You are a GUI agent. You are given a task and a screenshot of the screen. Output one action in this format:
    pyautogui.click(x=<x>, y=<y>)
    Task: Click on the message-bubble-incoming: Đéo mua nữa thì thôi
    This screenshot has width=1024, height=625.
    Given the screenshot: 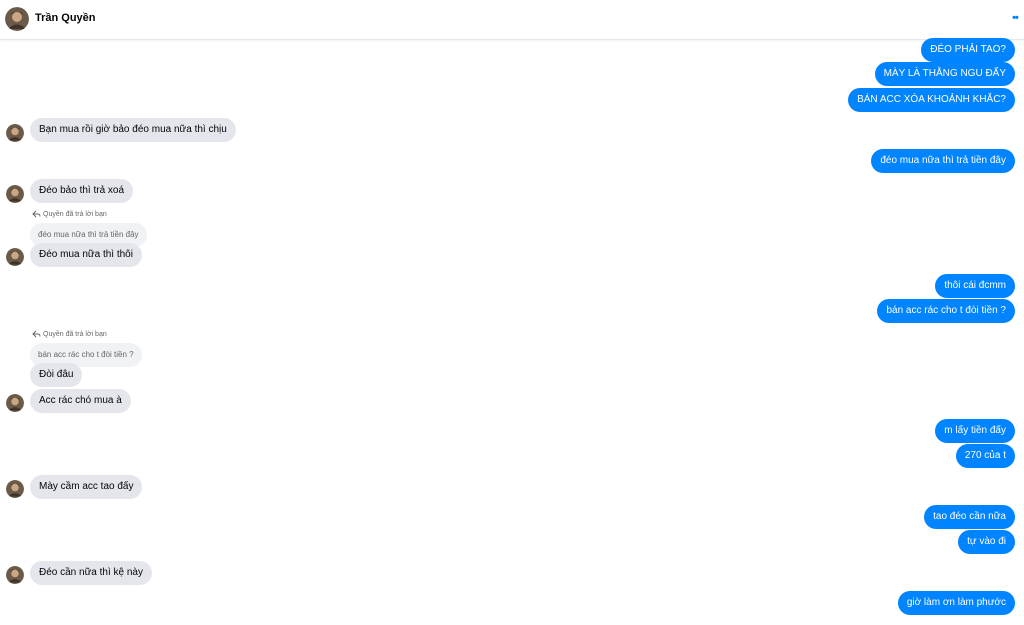 What is the action you would take?
    pyautogui.click(x=86, y=255)
    